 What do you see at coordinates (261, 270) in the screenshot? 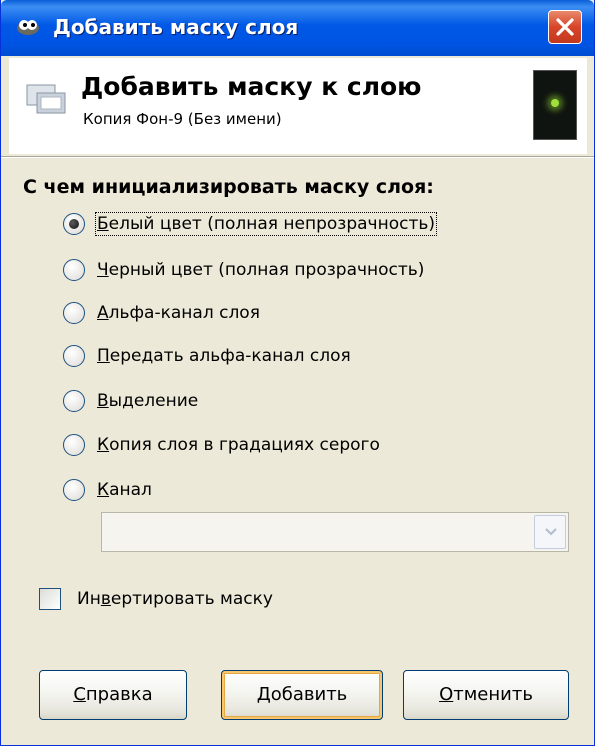
I see `radio-label: Черный цвет (полная прозрачность)` at bounding box center [261, 270].